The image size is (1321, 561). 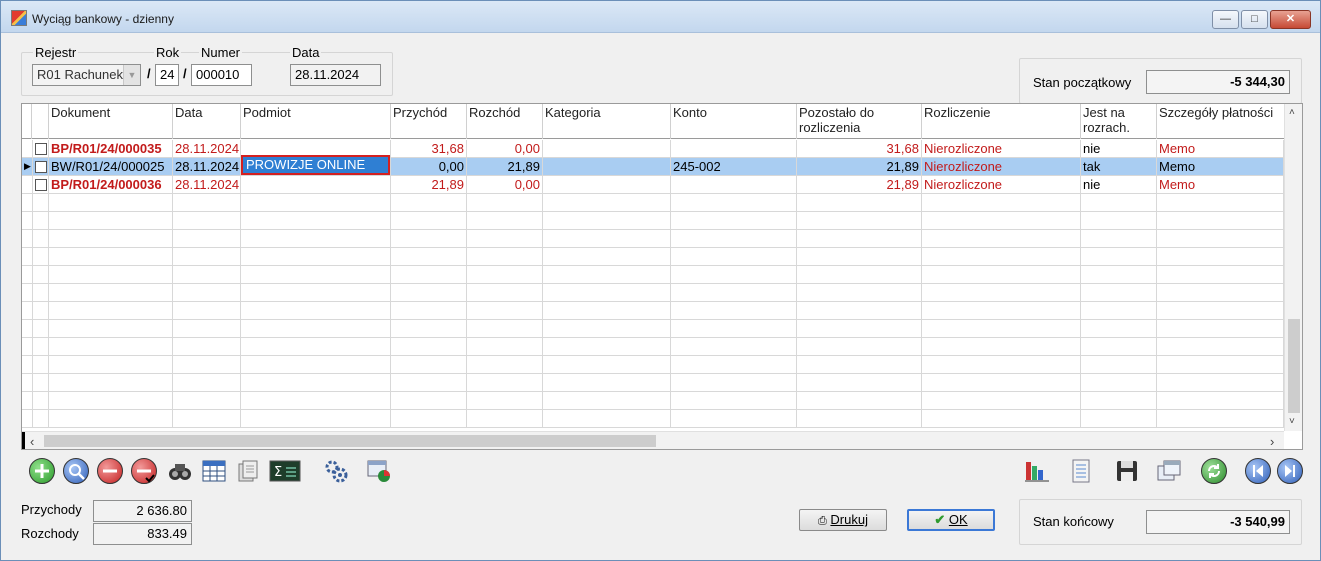 I want to click on table-icon, so click(x=214, y=471).